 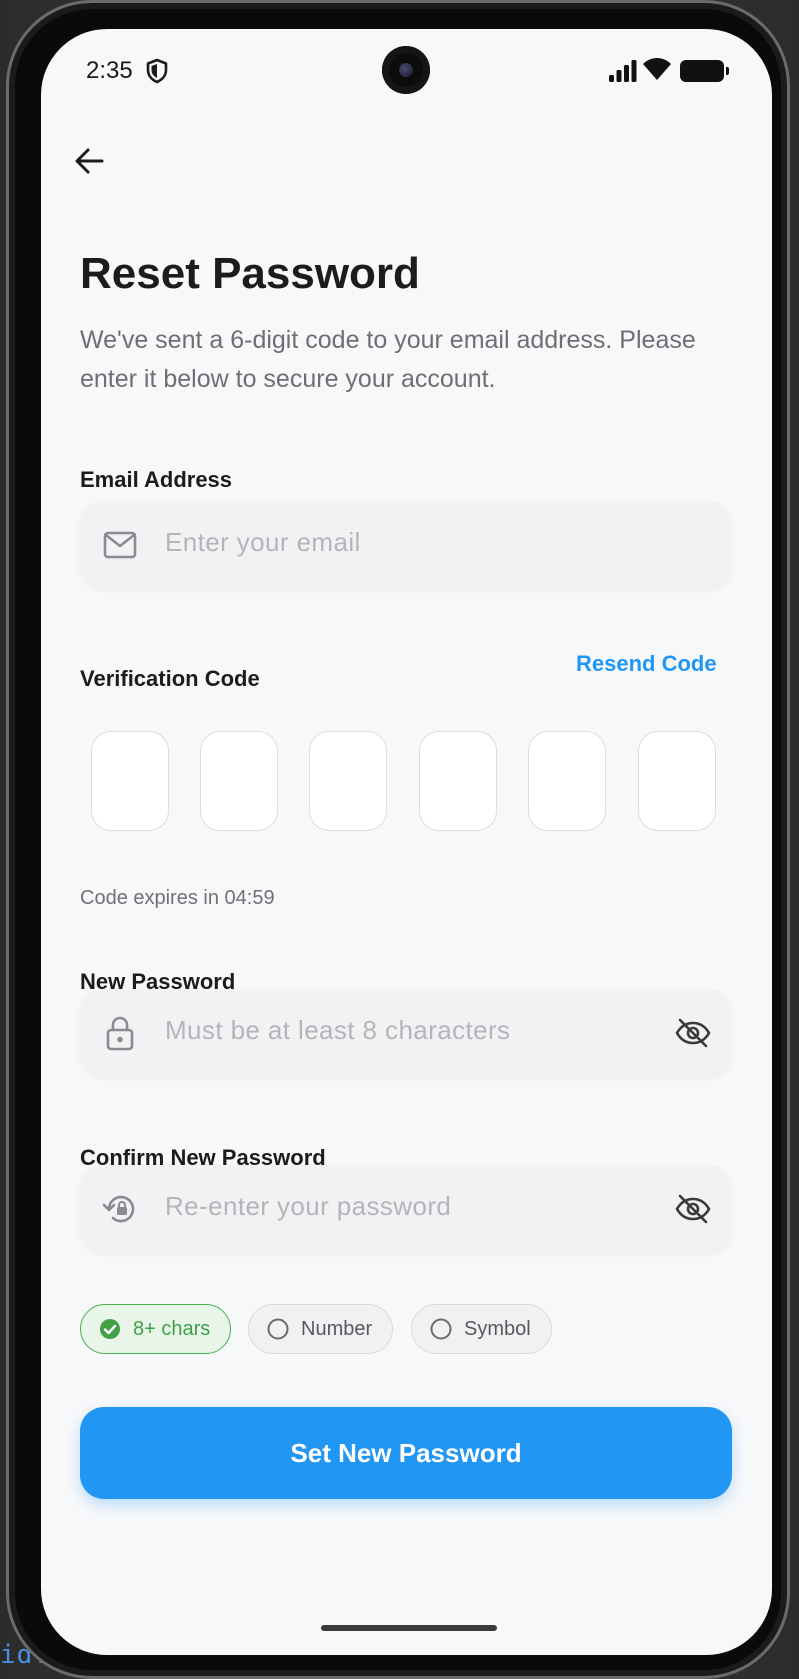 What do you see at coordinates (338, 1030) in the screenshot?
I see `new-password-placeholder: Must be at least 8 characters` at bounding box center [338, 1030].